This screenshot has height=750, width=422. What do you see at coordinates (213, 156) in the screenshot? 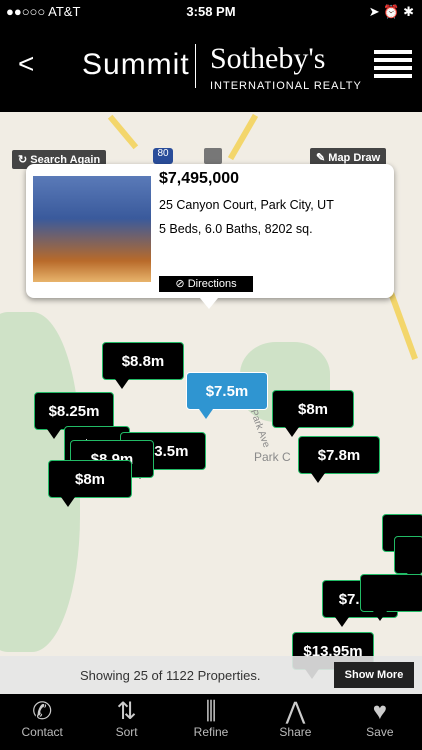
I see `layers-icon` at bounding box center [213, 156].